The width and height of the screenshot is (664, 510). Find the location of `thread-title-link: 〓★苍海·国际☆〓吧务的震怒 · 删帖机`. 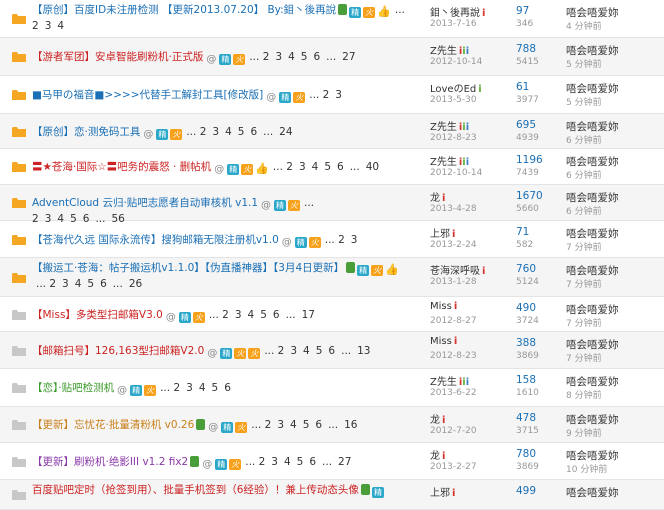

thread-title-link: 〓★苍海·国际☆〓吧务的震怒 · 删帖机 is located at coordinates (121, 167).